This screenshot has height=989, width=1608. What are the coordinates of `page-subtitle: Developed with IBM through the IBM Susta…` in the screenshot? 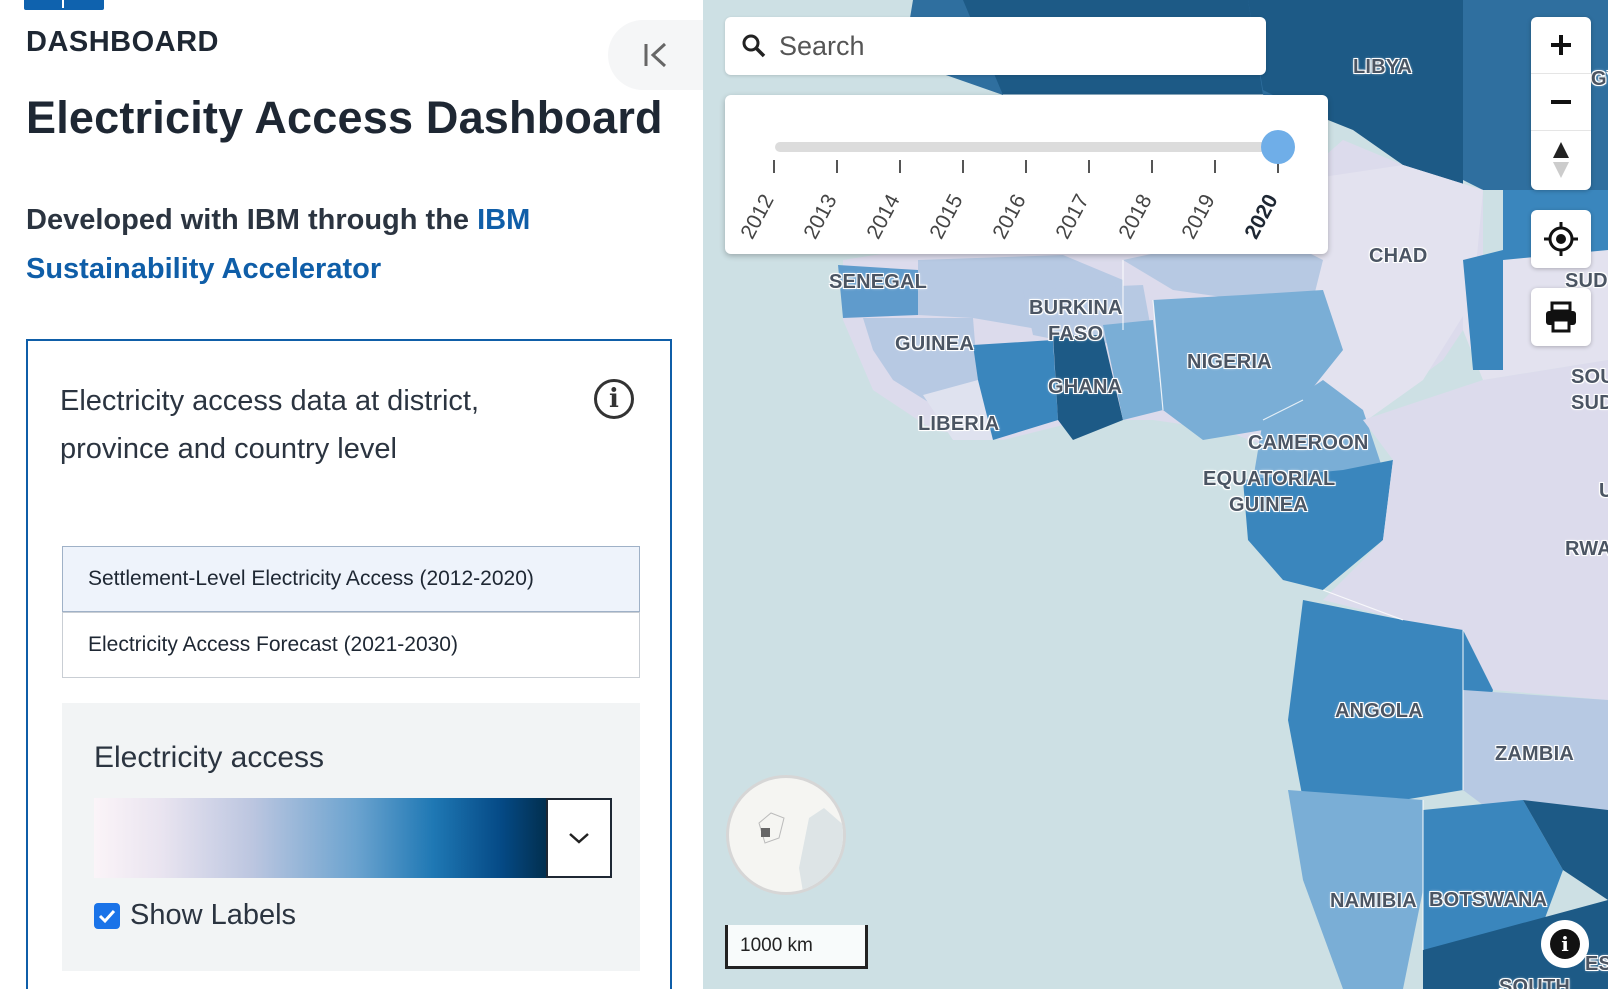 It's located at (326, 245).